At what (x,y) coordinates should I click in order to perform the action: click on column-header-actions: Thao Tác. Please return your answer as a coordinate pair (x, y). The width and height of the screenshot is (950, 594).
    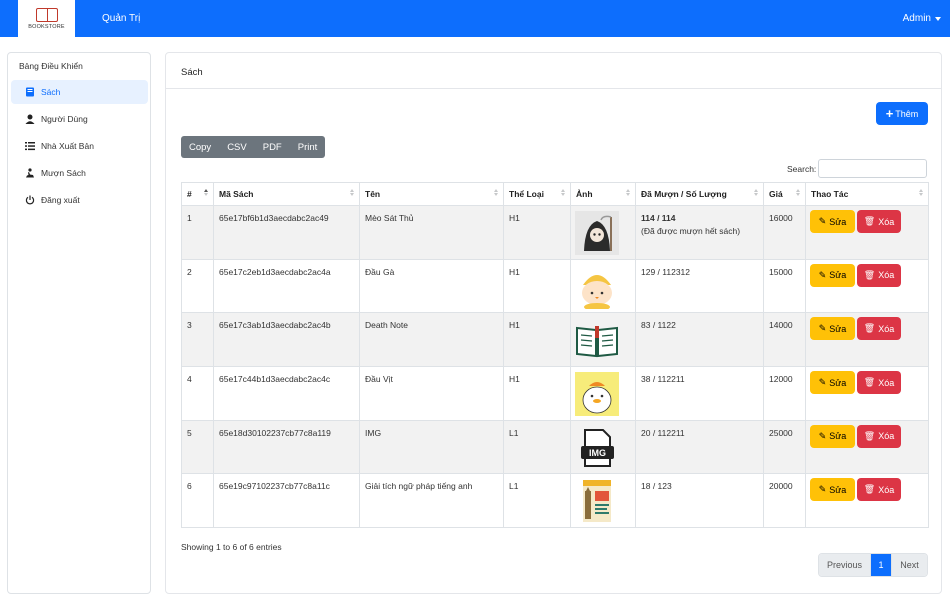
    Looking at the image, I should click on (867, 194).